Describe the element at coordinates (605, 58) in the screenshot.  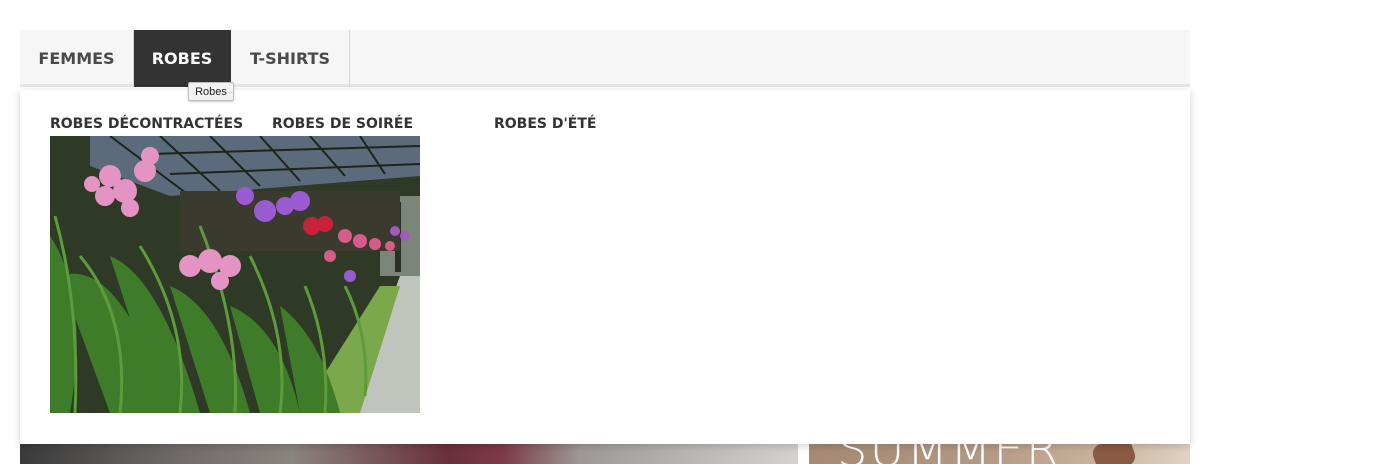
I see `top-menu: FEMMES ROBES T-SHIRTS` at that location.